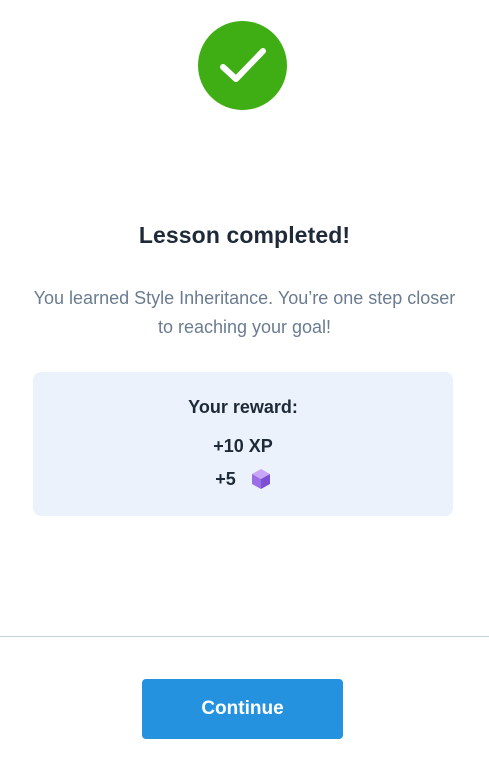 The image size is (489, 759). I want to click on lesson-completed-title: Lesson completed!, so click(244, 235).